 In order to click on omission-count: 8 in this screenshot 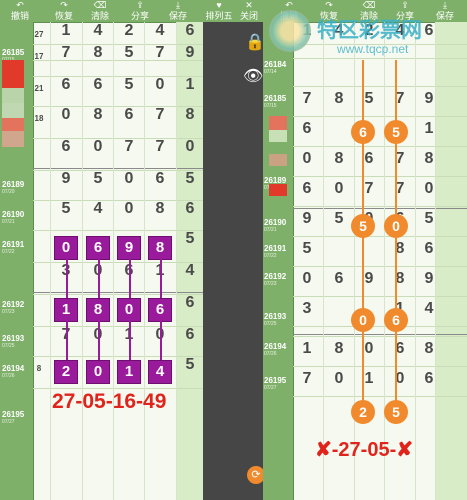, I will do `click(39, 368)`.